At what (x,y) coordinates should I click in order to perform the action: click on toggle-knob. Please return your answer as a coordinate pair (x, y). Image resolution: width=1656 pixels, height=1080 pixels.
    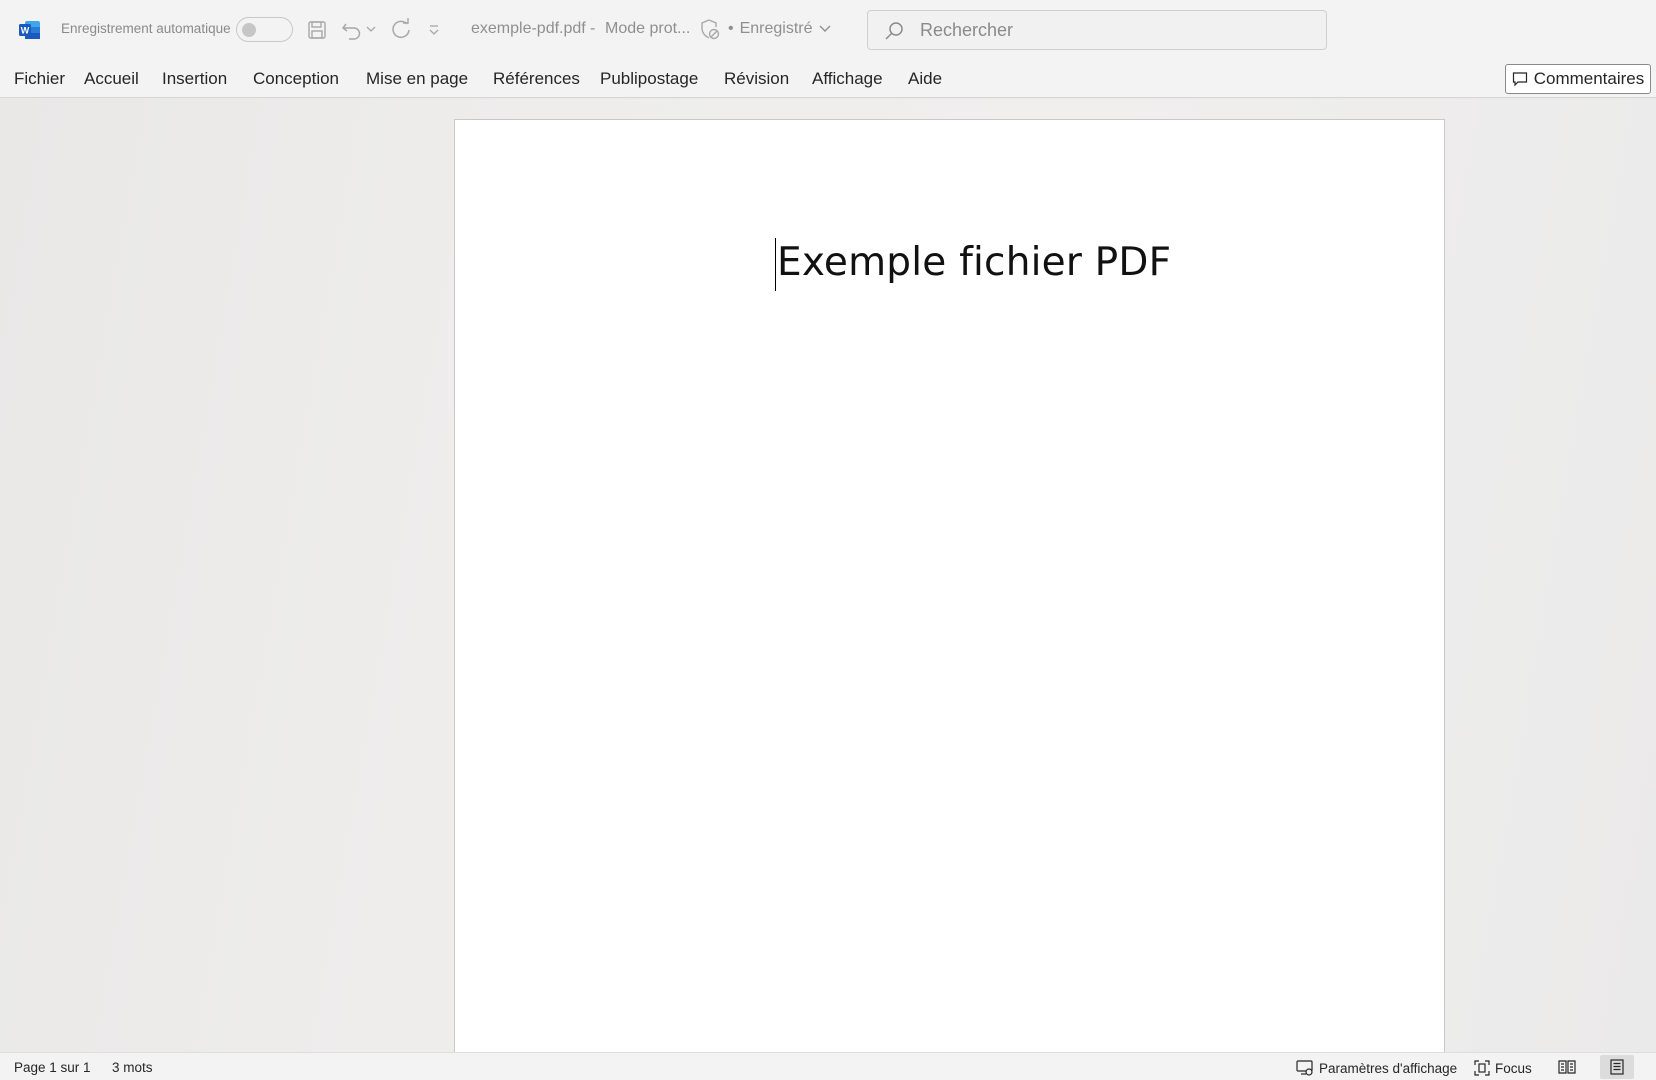
    Looking at the image, I should click on (249, 30).